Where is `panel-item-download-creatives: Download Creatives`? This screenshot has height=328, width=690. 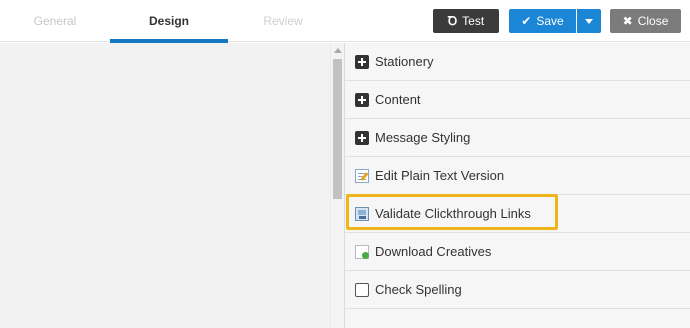 panel-item-download-creatives: Download Creatives is located at coordinates (517, 252).